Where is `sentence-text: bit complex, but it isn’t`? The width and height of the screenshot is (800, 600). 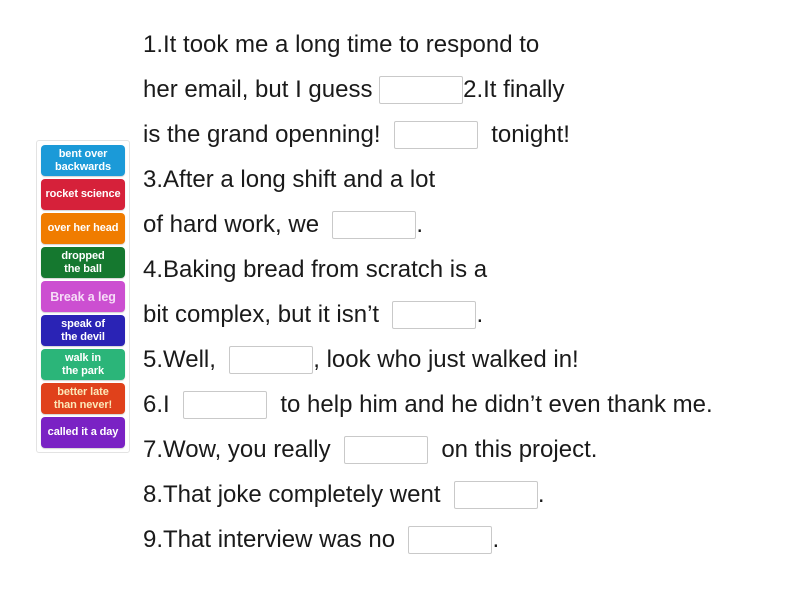
sentence-text: bit complex, but it isn’t is located at coordinates (268, 314).